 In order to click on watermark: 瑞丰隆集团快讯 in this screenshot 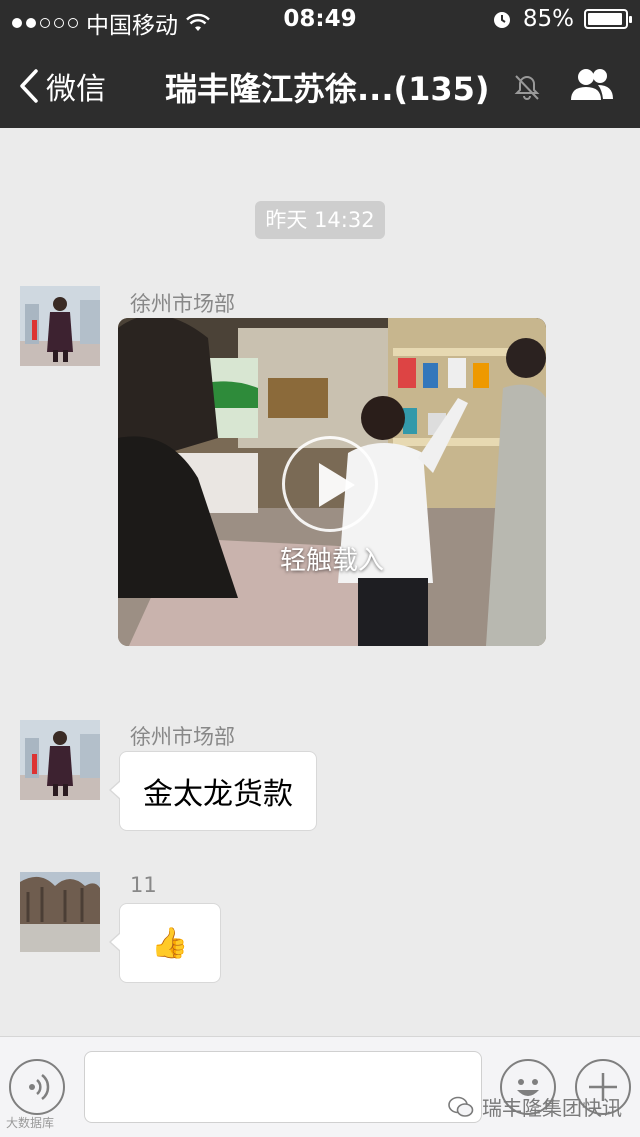, I will do `click(535, 1106)`.